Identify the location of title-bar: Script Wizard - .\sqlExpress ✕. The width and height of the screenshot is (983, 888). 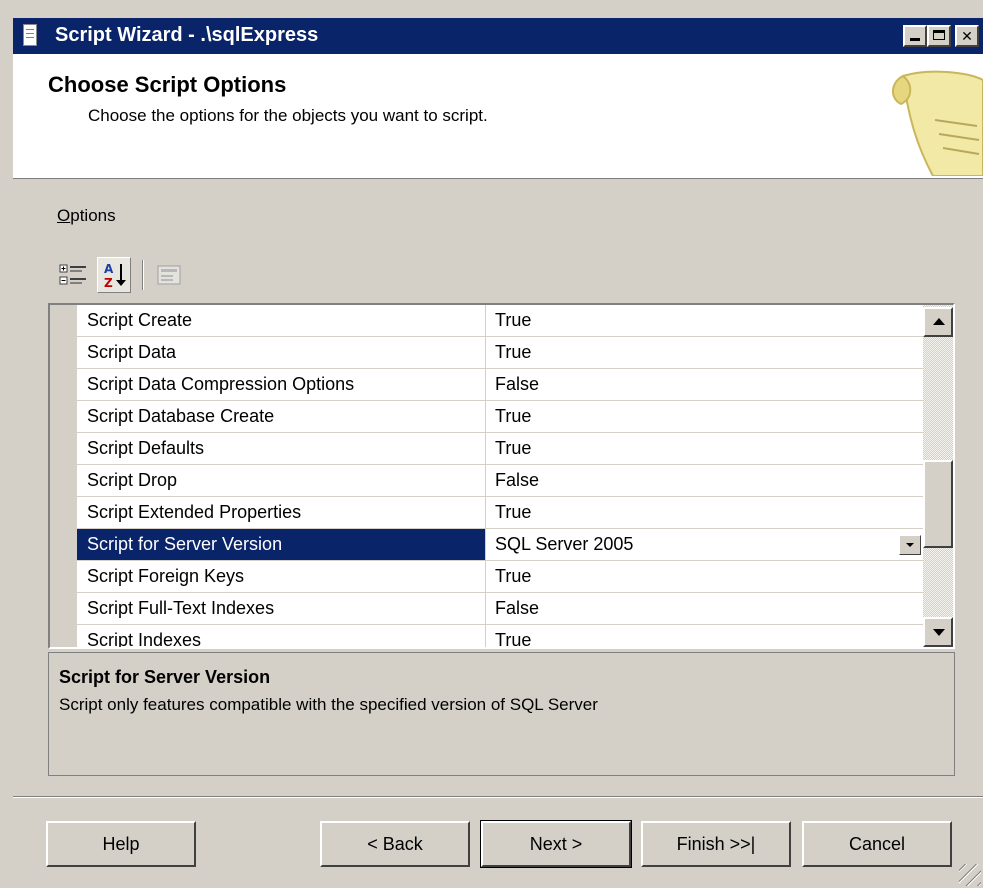
(498, 36).